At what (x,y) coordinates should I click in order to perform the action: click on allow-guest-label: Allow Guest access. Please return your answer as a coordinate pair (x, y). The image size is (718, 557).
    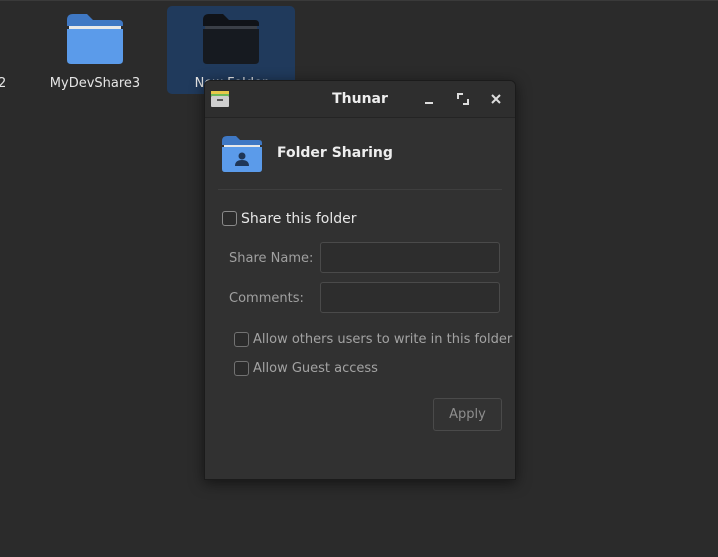
    Looking at the image, I should click on (315, 368).